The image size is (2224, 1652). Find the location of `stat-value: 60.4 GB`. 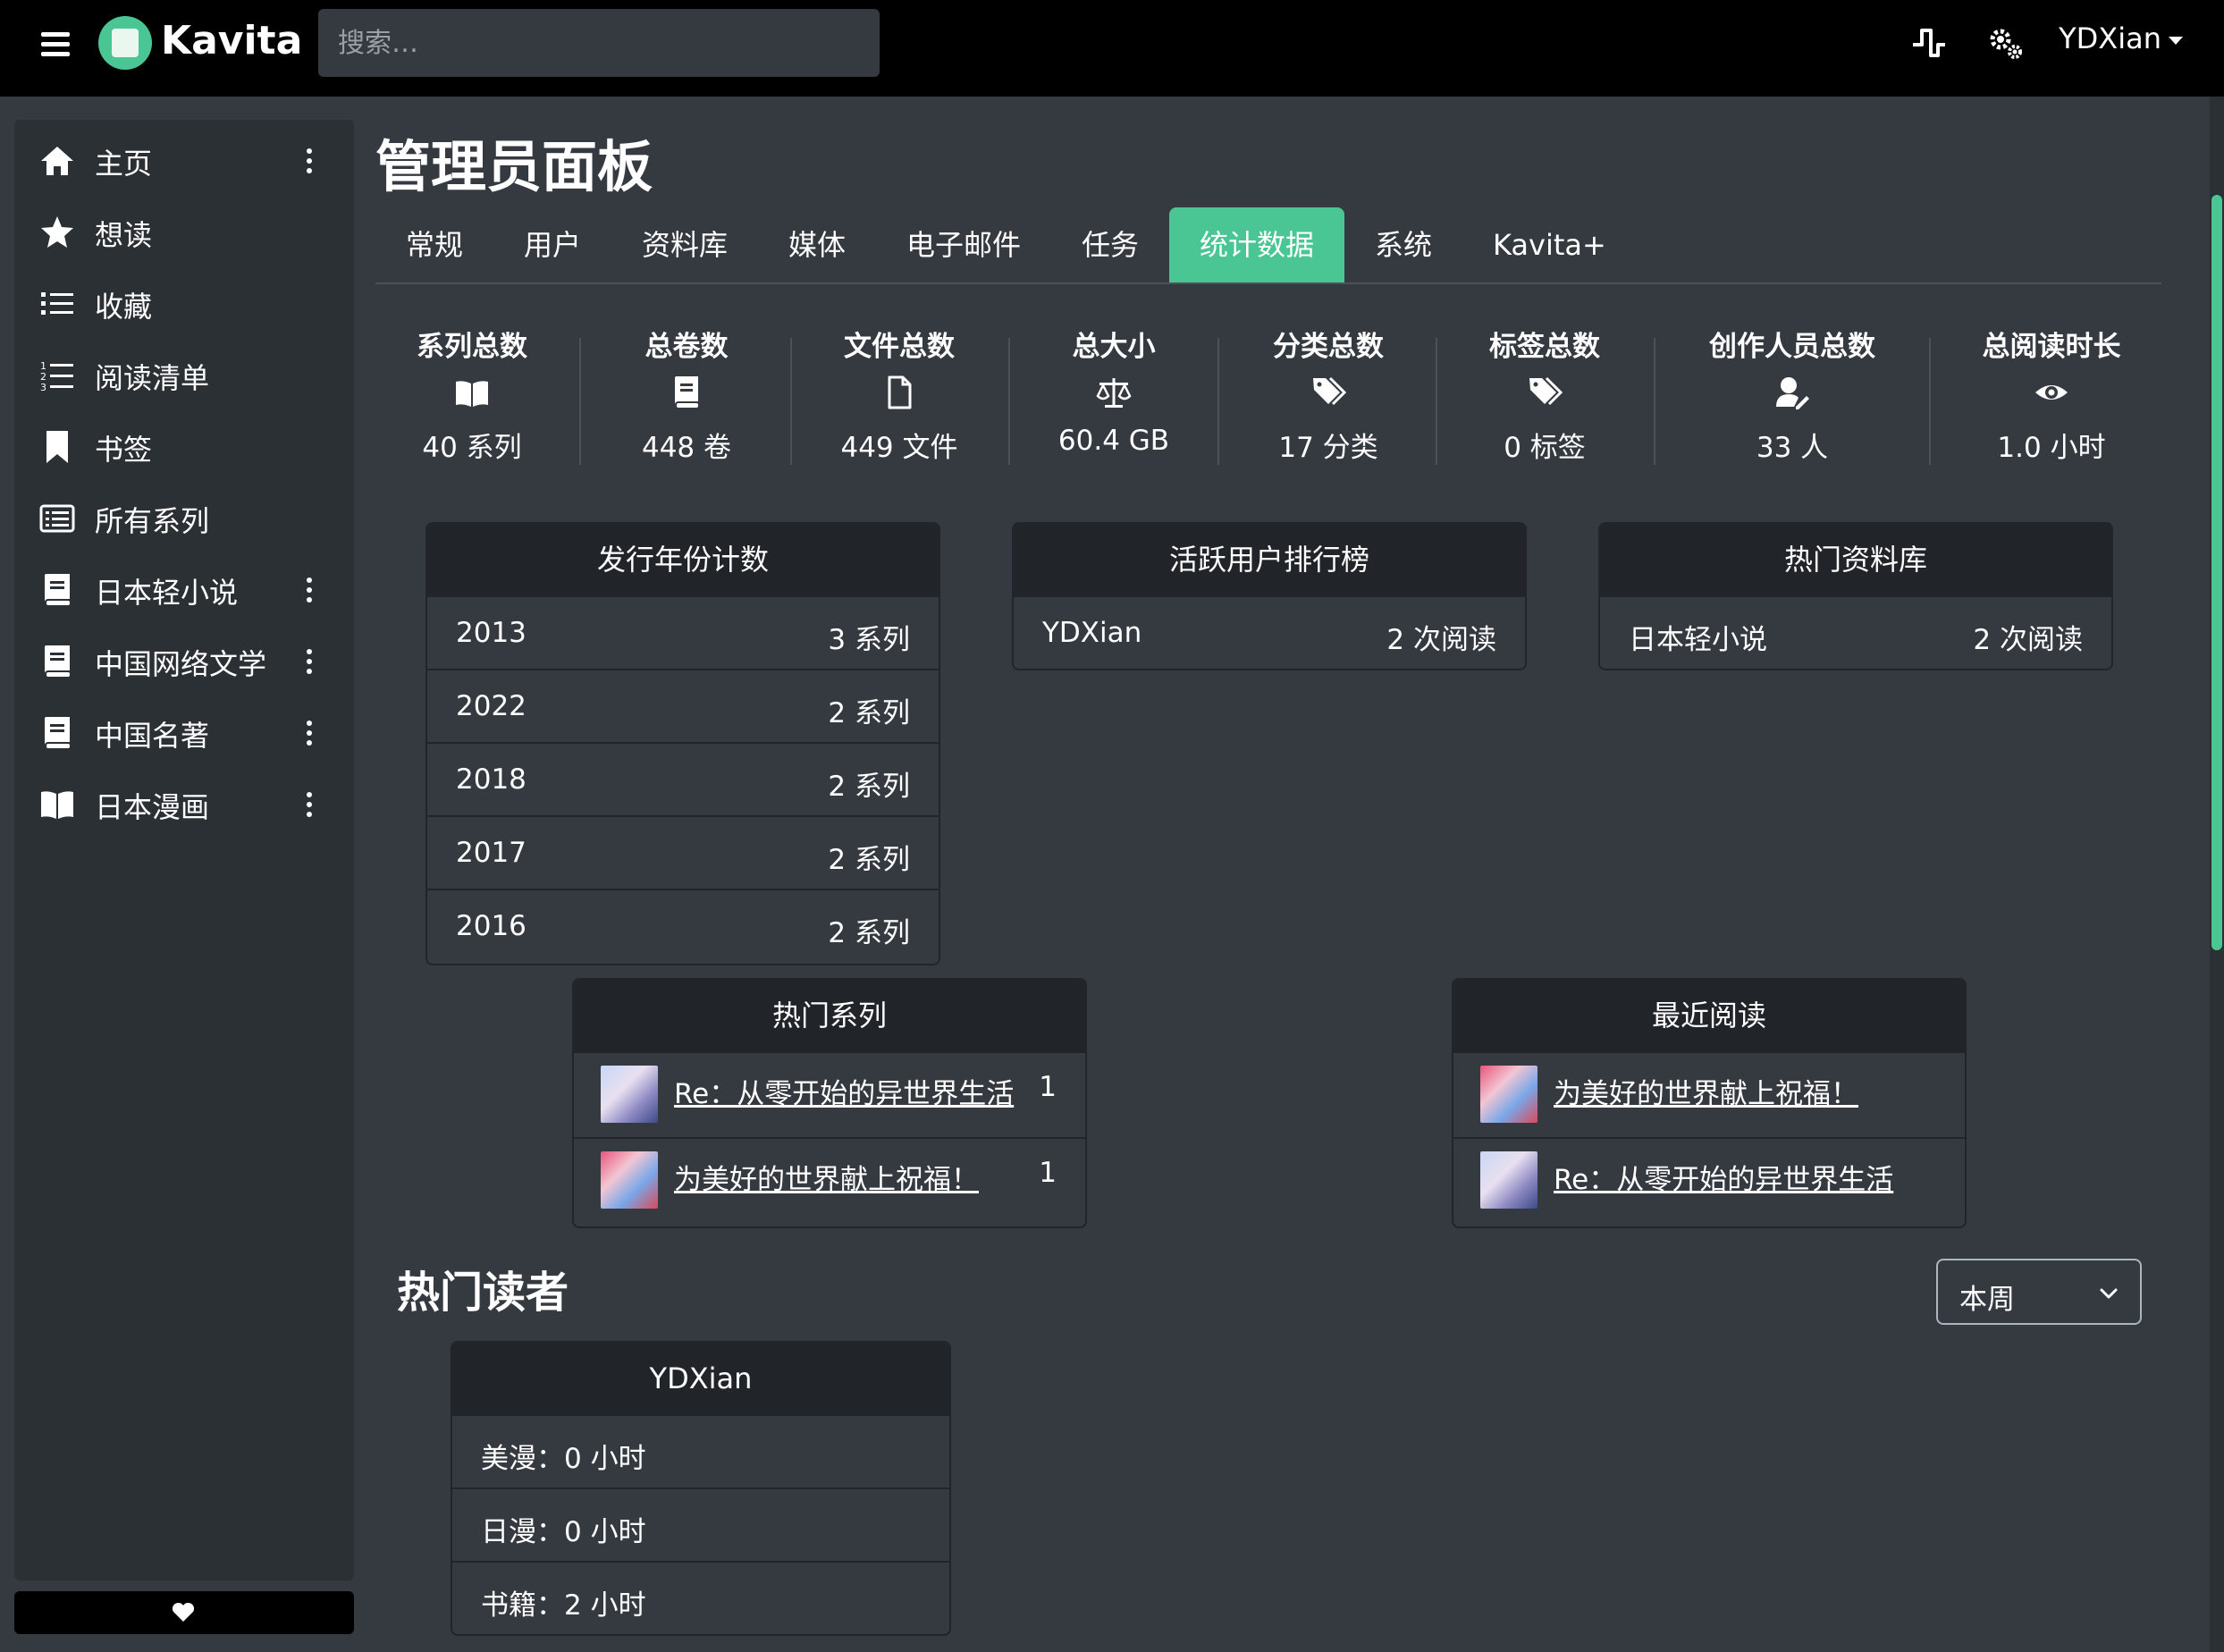

stat-value: 60.4 GB is located at coordinates (1113, 441).